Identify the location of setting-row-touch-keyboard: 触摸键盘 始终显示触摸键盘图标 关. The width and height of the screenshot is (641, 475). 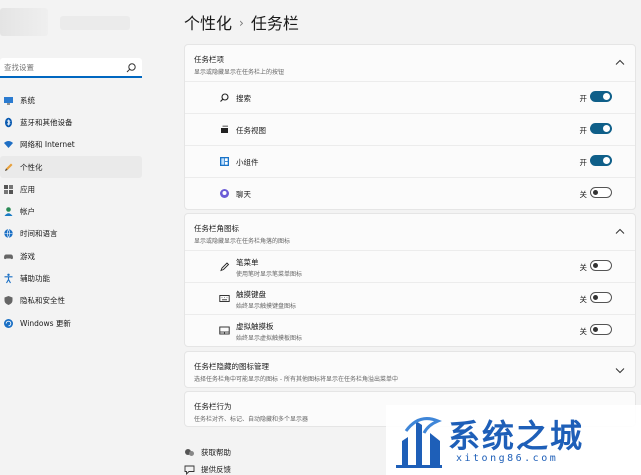
(410, 298).